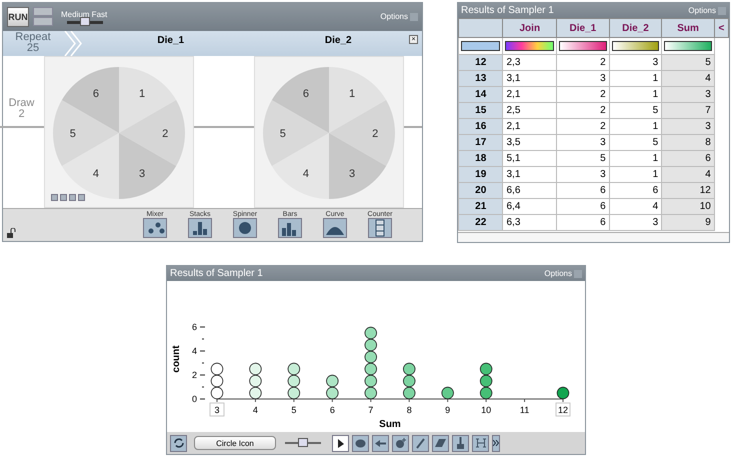 Image resolution: width=732 pixels, height=460 pixels. Describe the element at coordinates (480, 110) in the screenshot. I see `row-number: 15` at that location.